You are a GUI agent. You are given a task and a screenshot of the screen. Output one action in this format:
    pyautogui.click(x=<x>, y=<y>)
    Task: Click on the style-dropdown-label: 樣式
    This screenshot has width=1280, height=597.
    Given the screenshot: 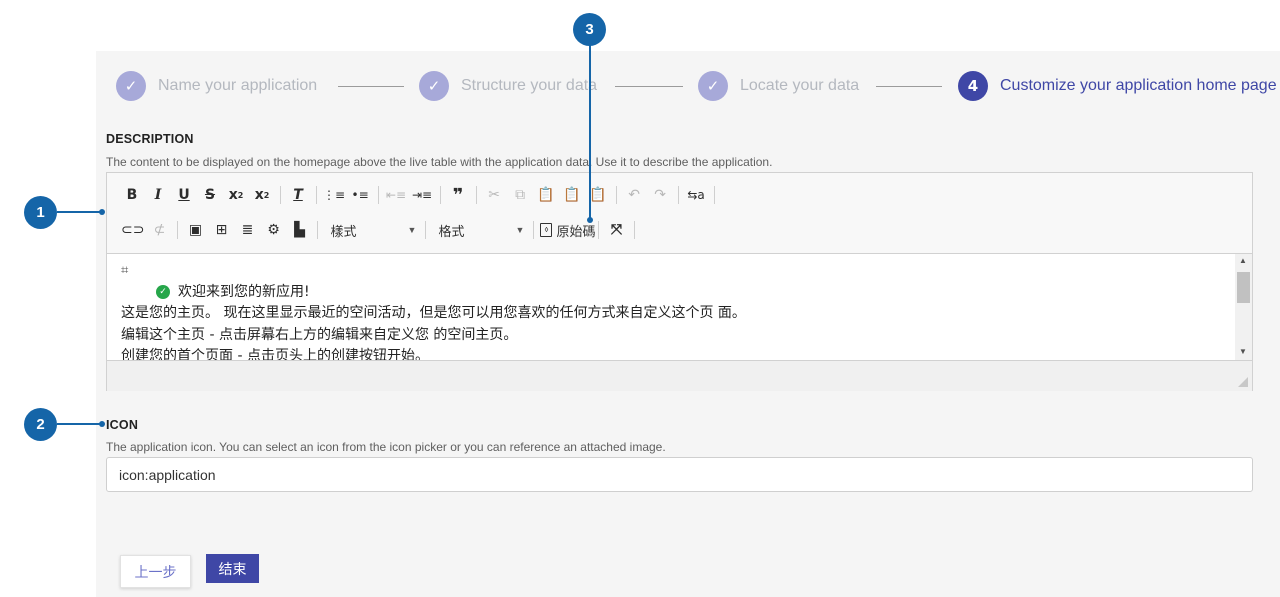 What is the action you would take?
    pyautogui.click(x=343, y=231)
    